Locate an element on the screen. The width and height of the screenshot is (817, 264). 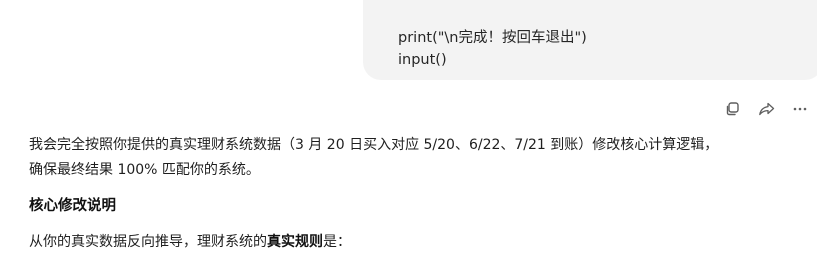
more-options-button is located at coordinates (800, 109).